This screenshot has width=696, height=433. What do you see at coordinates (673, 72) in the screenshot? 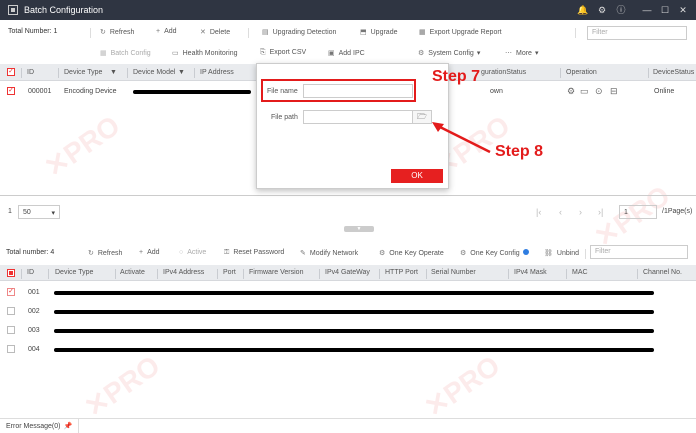
I see `col-device-status: DeviceStatus` at bounding box center [673, 72].